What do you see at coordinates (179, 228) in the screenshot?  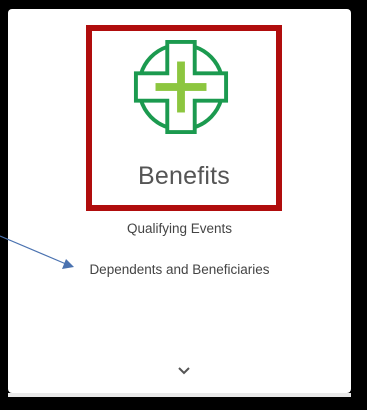 I see `qualifying-events-link: Qualifying Events` at bounding box center [179, 228].